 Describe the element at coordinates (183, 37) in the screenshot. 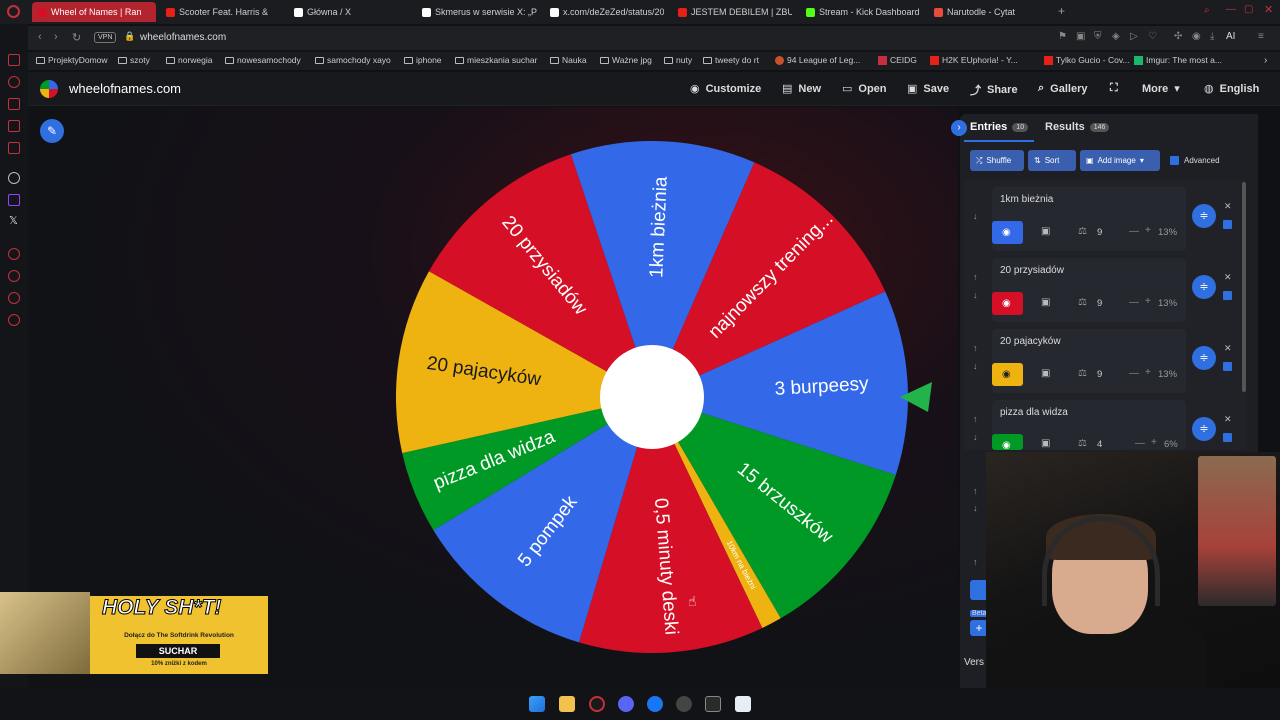

I see `url-field: wheelofnames.com` at that location.